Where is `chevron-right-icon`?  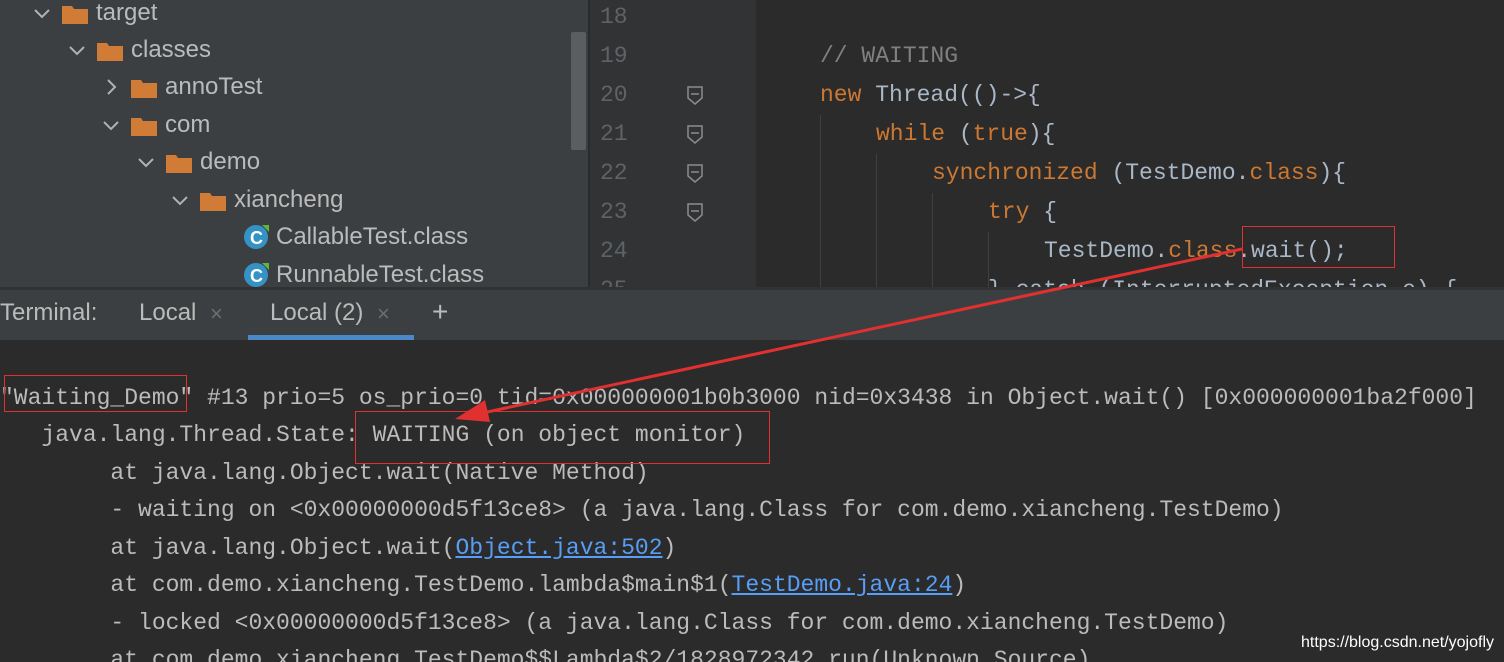
chevron-right-icon is located at coordinates (111, 87).